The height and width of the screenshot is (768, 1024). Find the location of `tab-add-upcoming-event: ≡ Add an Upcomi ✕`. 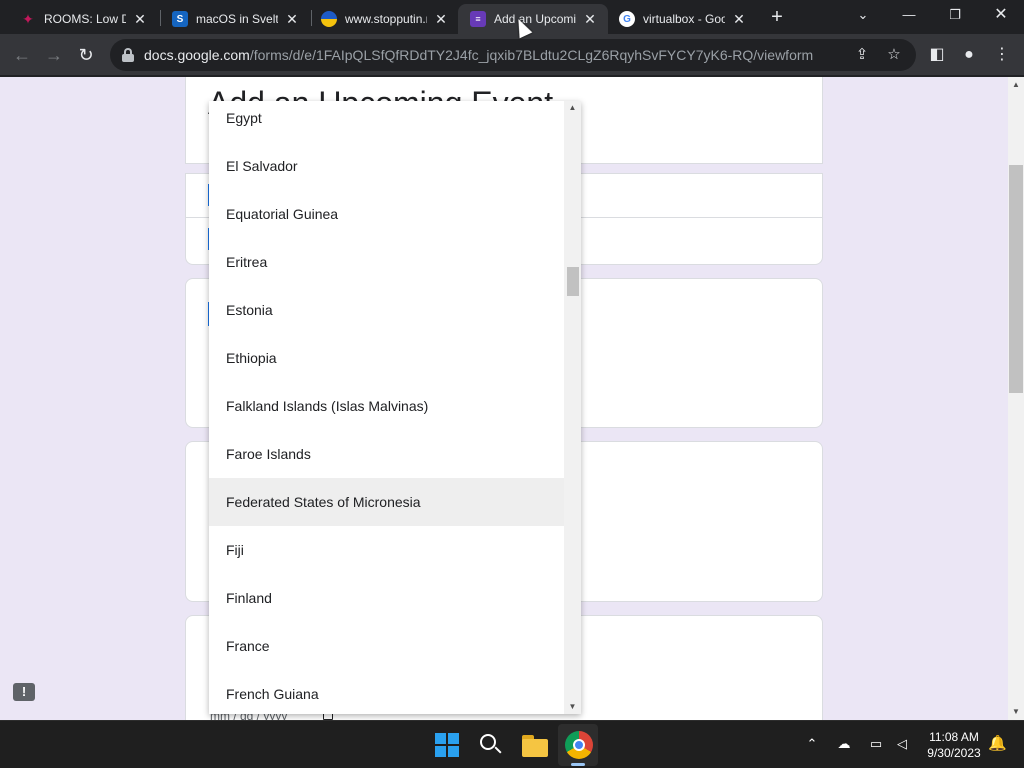

tab-add-upcoming-event: ≡ Add an Upcomi ✕ is located at coordinates (533, 19).